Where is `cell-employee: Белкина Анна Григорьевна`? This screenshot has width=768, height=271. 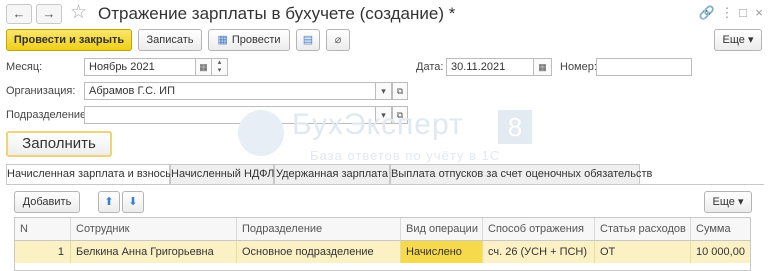 cell-employee: Белкина Анна Григорьевна is located at coordinates (154, 252).